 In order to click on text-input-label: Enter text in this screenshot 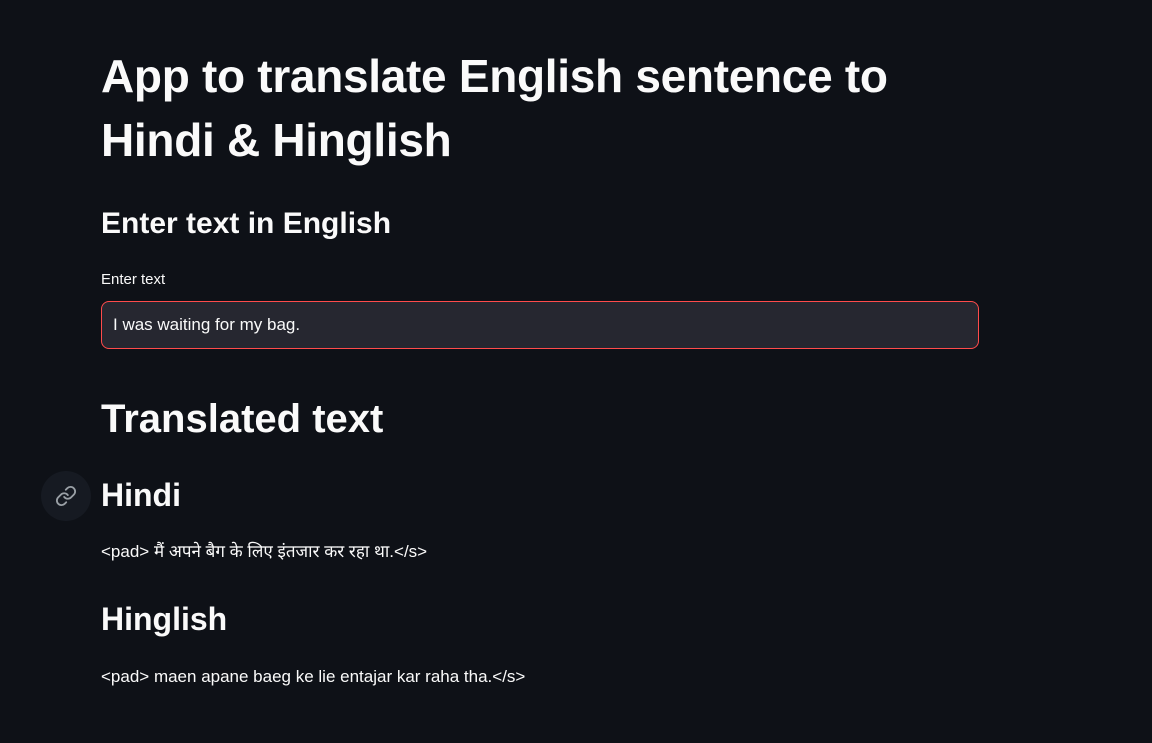, I will do `click(133, 279)`.